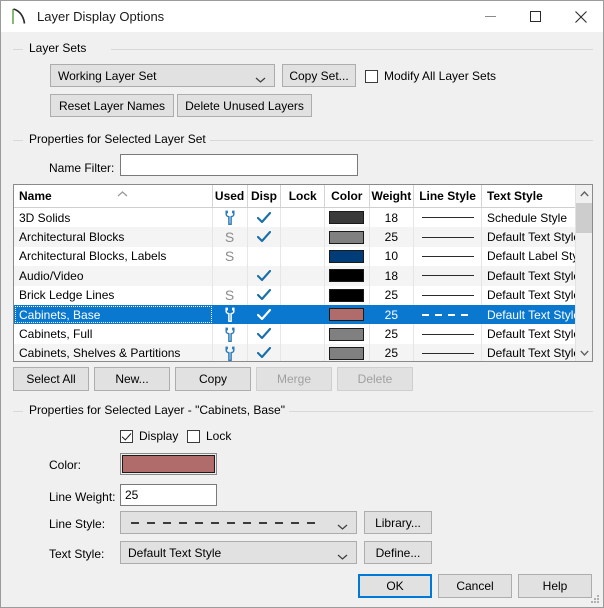 The width and height of the screenshot is (604, 608). What do you see at coordinates (295, 218) in the screenshot?
I see `table-row: 3D Solids 18 Schedule Style` at bounding box center [295, 218].